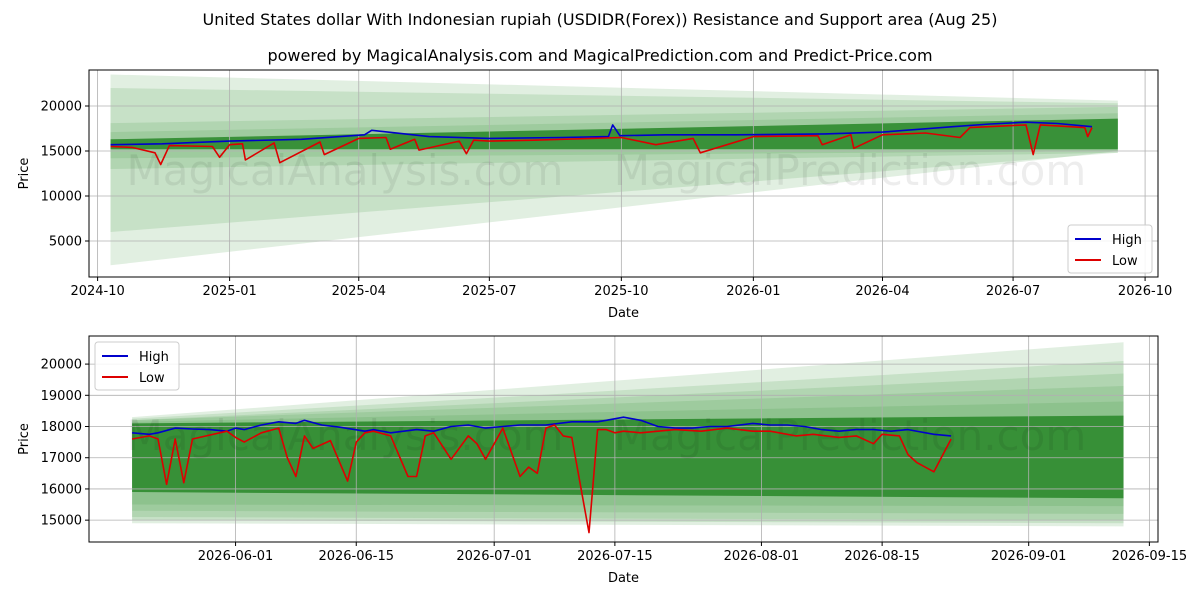  Describe the element at coordinates (61, 427) in the screenshot. I see `y-tick-label: 18000` at that location.